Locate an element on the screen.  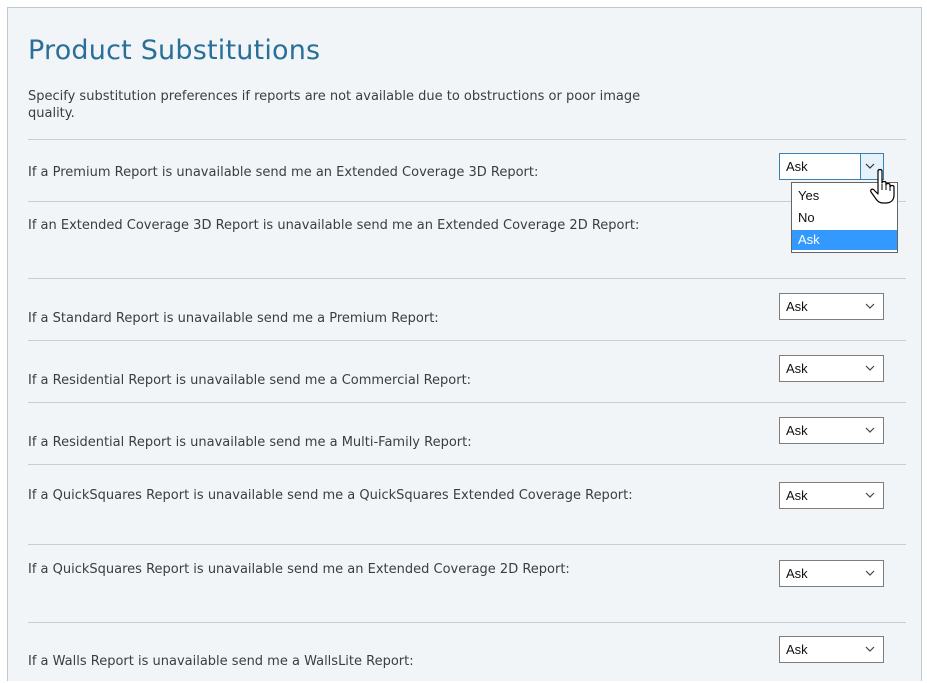
substitution-select-walls: Ask is located at coordinates (831, 649).